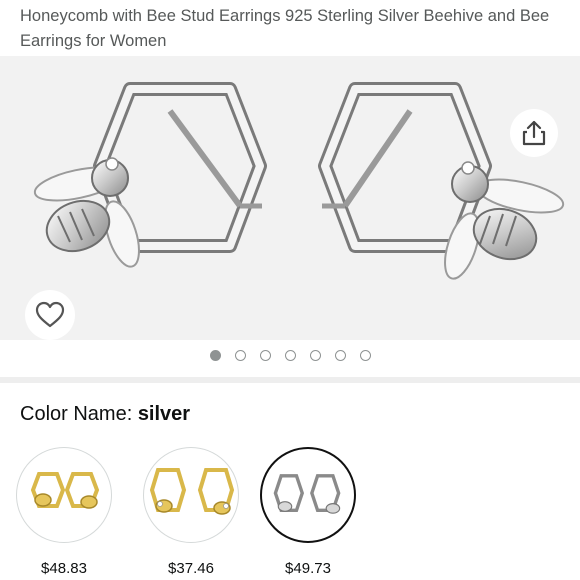 The height and width of the screenshot is (580, 580). Describe the element at coordinates (164, 414) in the screenshot. I see `selected-color-value: silver` at that location.